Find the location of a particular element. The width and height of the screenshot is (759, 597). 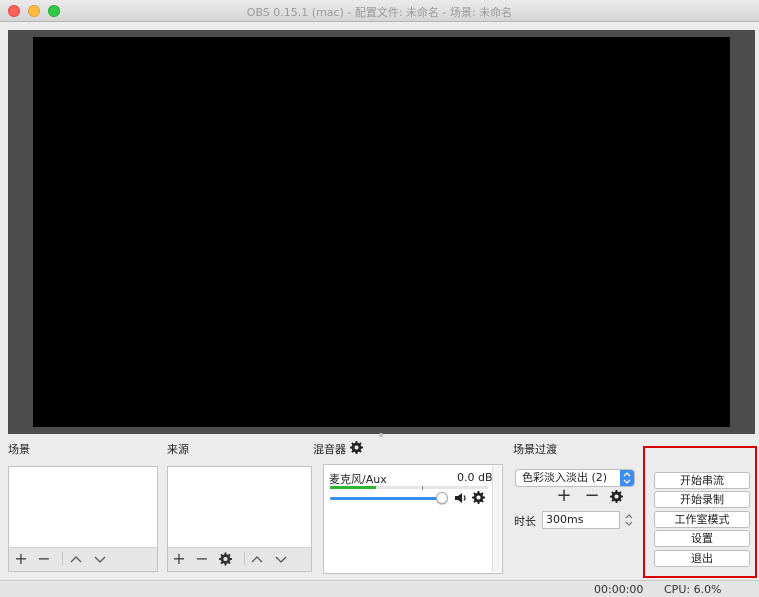

duration-input: 300ms is located at coordinates (581, 520).